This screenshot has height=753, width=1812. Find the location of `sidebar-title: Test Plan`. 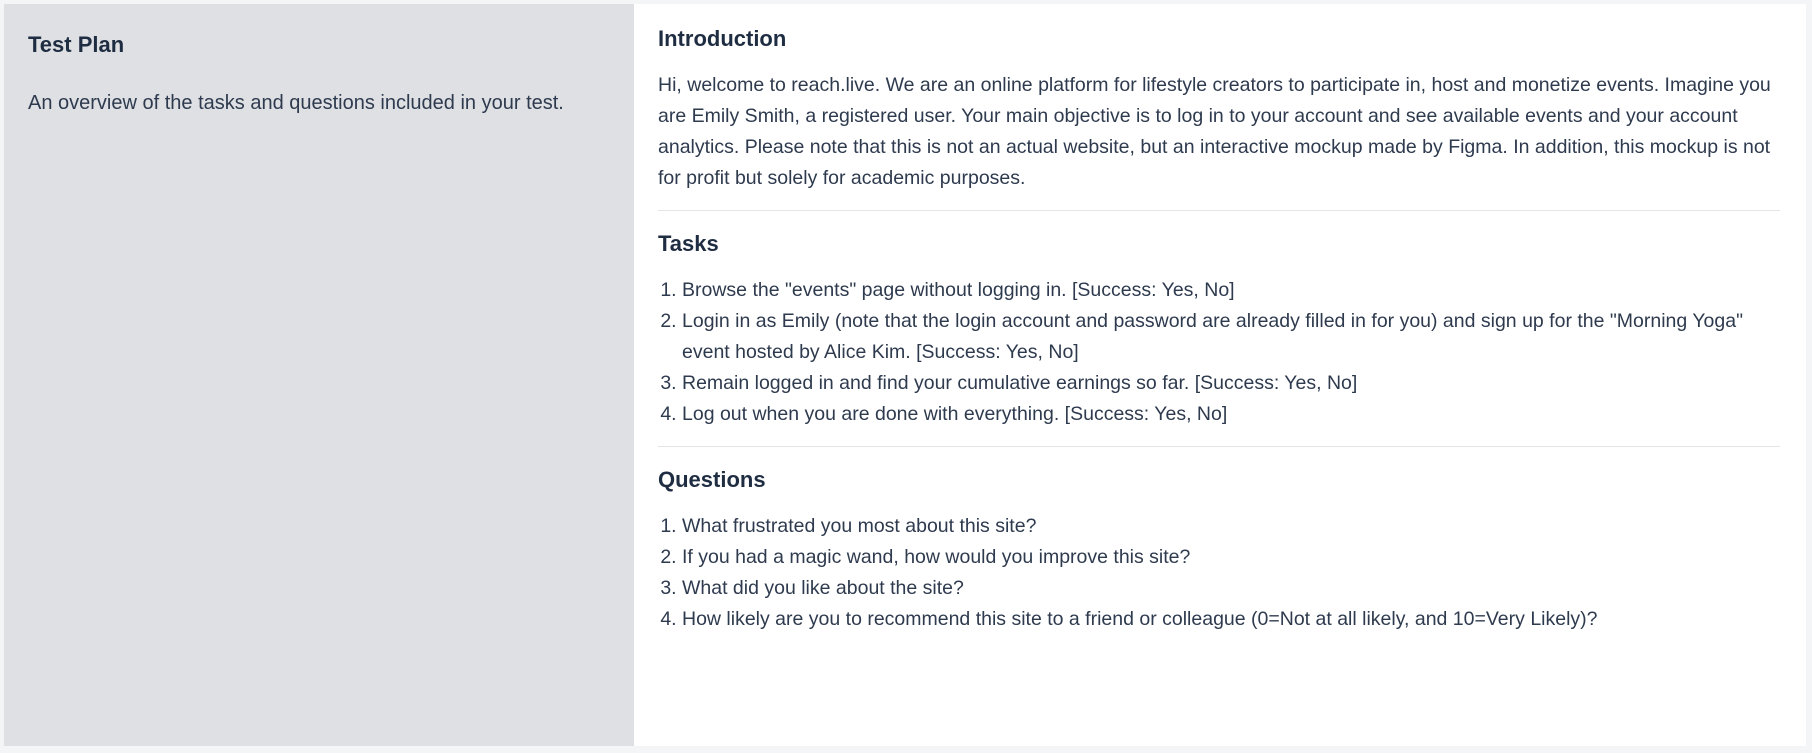

sidebar-title: Test Plan is located at coordinates (76, 44).